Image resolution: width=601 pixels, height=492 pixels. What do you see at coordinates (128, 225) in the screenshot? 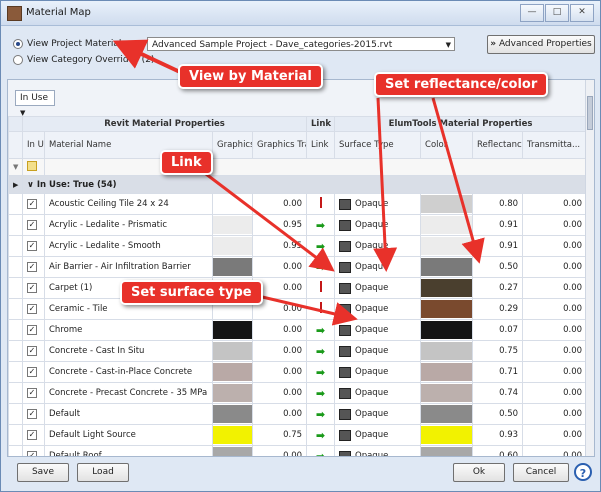
I see `material-name-cell: Acrylic - Ledalite - Prismatic` at bounding box center [128, 225].